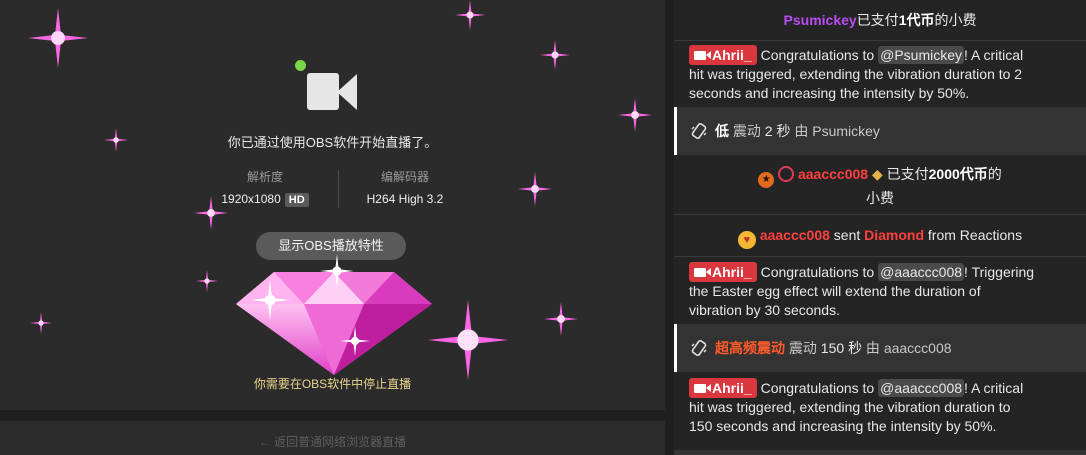  What do you see at coordinates (264, 177) in the screenshot?
I see `resolution-label: 解析度` at bounding box center [264, 177].